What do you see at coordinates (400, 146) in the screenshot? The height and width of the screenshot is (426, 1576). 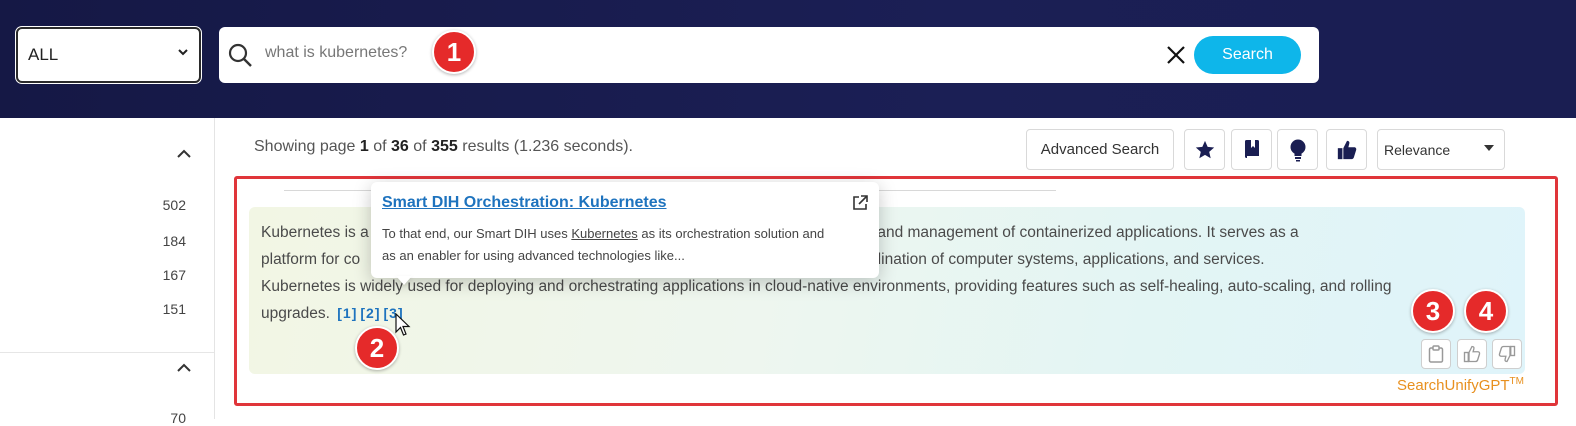 I see `total-pages: 36` at bounding box center [400, 146].